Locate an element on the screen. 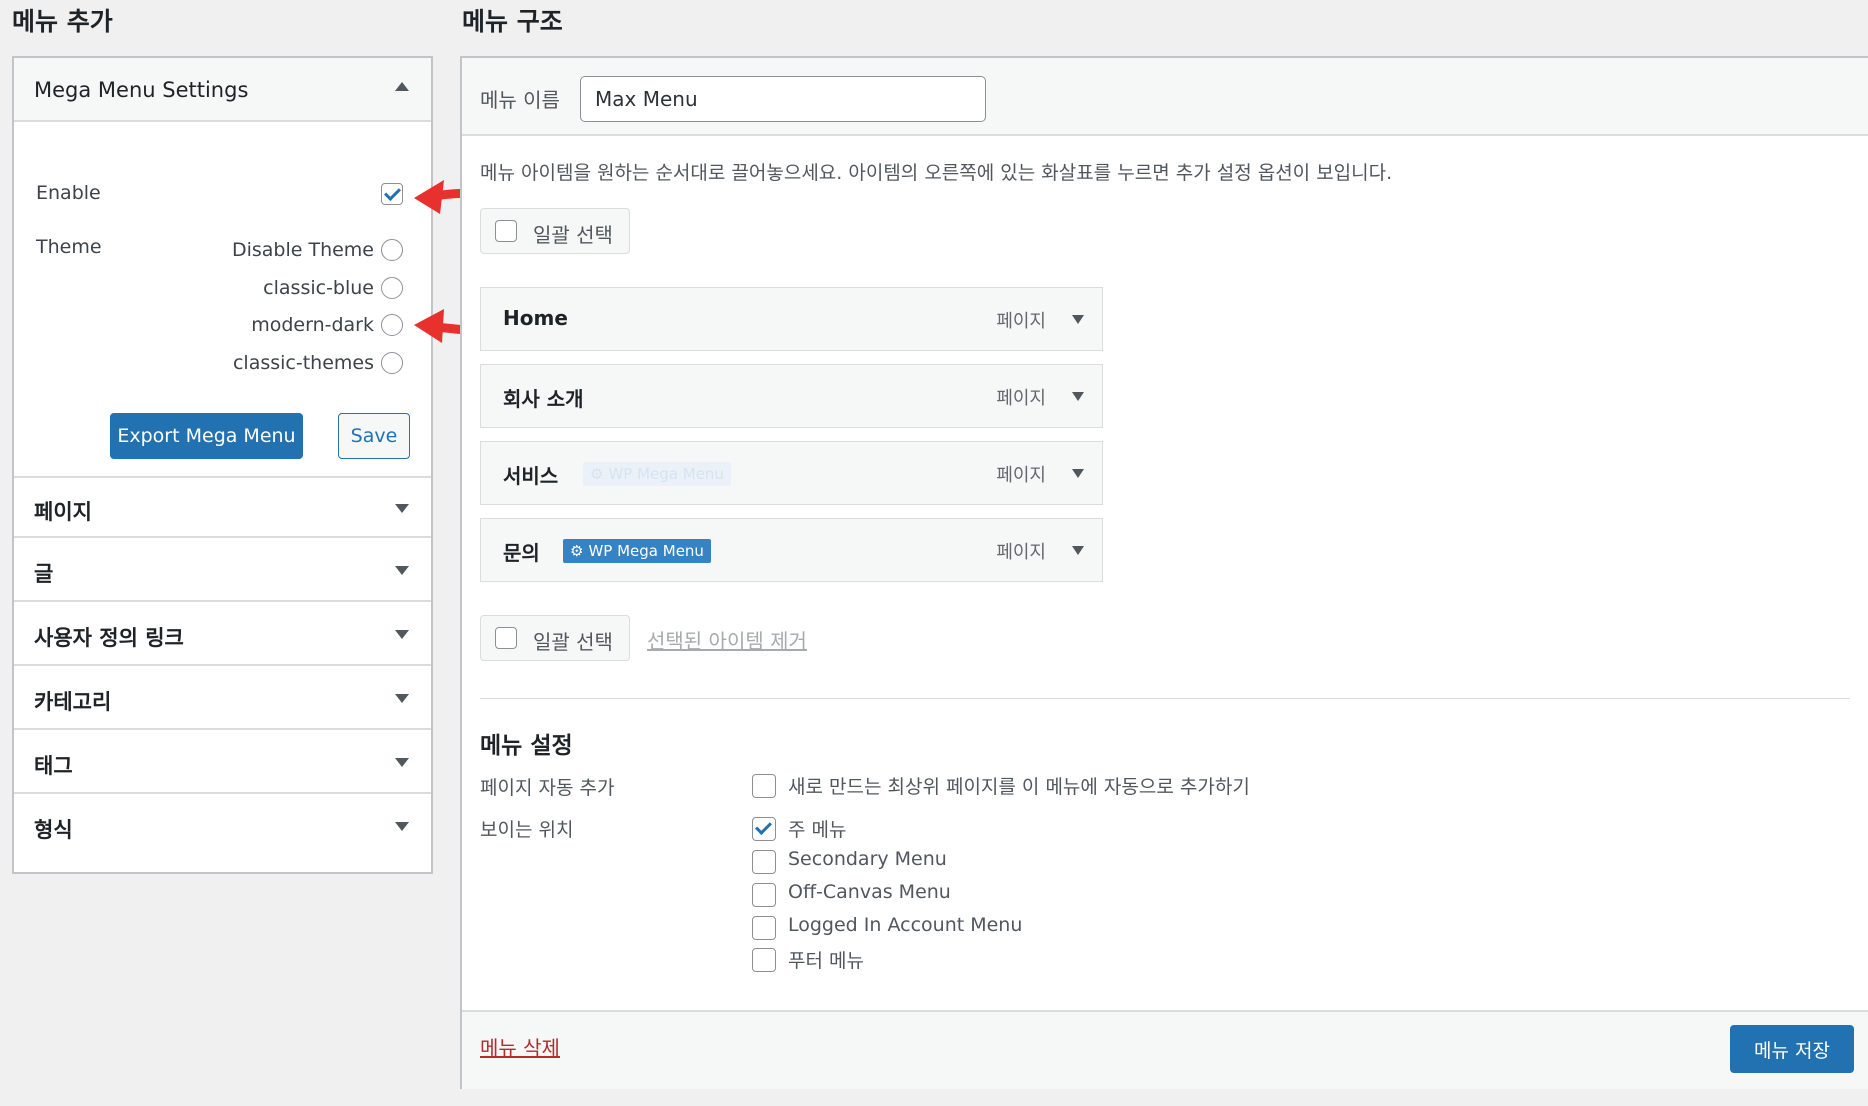 The image size is (1868, 1106). menu-name-label: 메뉴 이름 is located at coordinates (520, 100).